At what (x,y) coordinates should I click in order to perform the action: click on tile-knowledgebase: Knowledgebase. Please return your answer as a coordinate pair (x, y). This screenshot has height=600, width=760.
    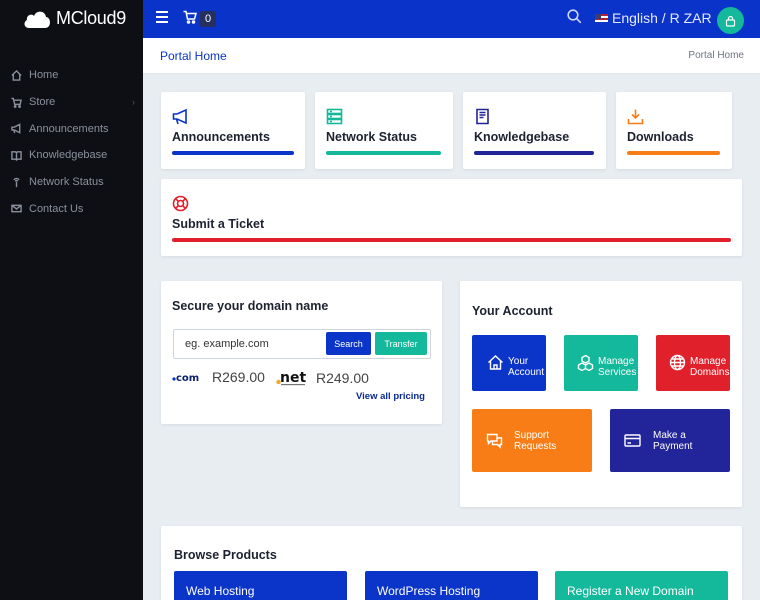
    Looking at the image, I should click on (534, 130).